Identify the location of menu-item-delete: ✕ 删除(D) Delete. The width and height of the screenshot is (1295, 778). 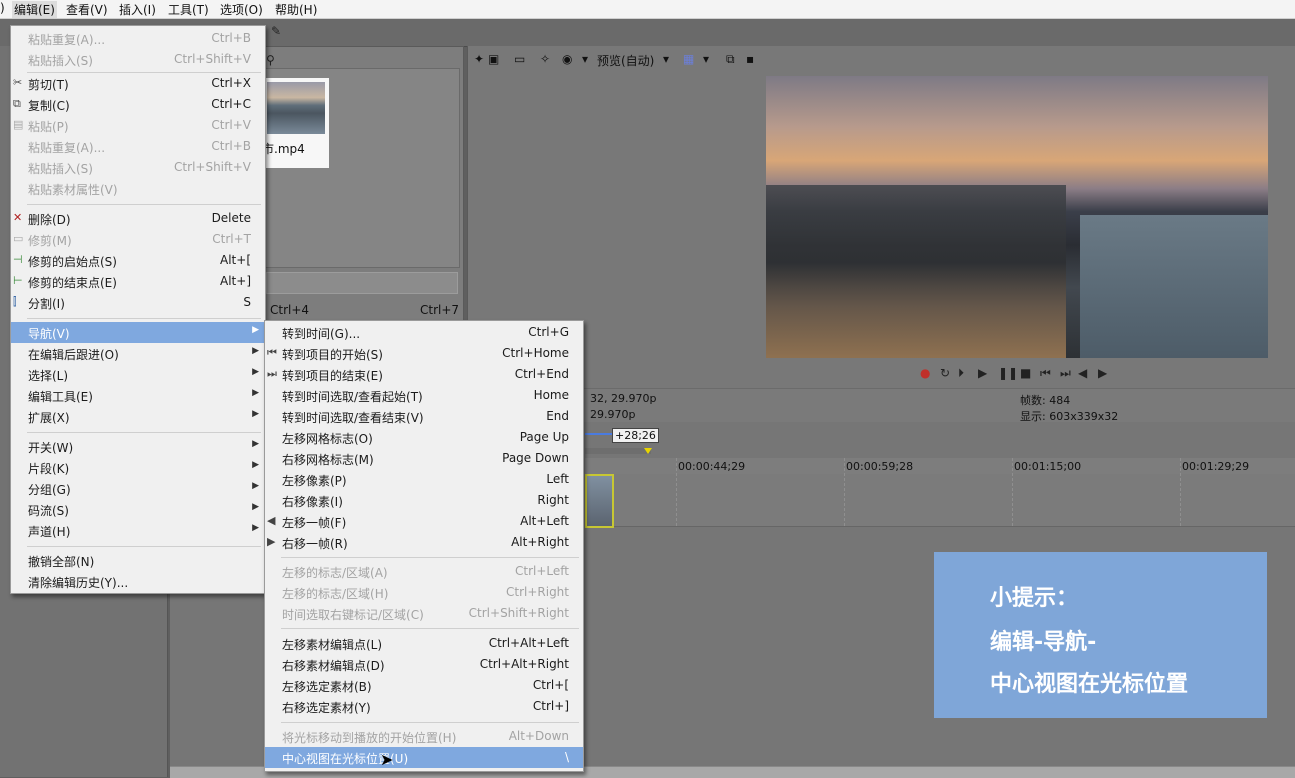
(138, 218).